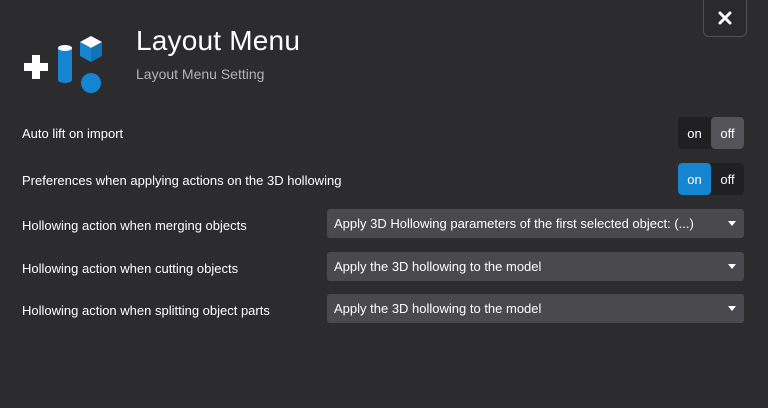 This screenshot has width=768, height=408. What do you see at coordinates (130, 268) in the screenshot?
I see `cut-label: Hollowing action when cutting objects` at bounding box center [130, 268].